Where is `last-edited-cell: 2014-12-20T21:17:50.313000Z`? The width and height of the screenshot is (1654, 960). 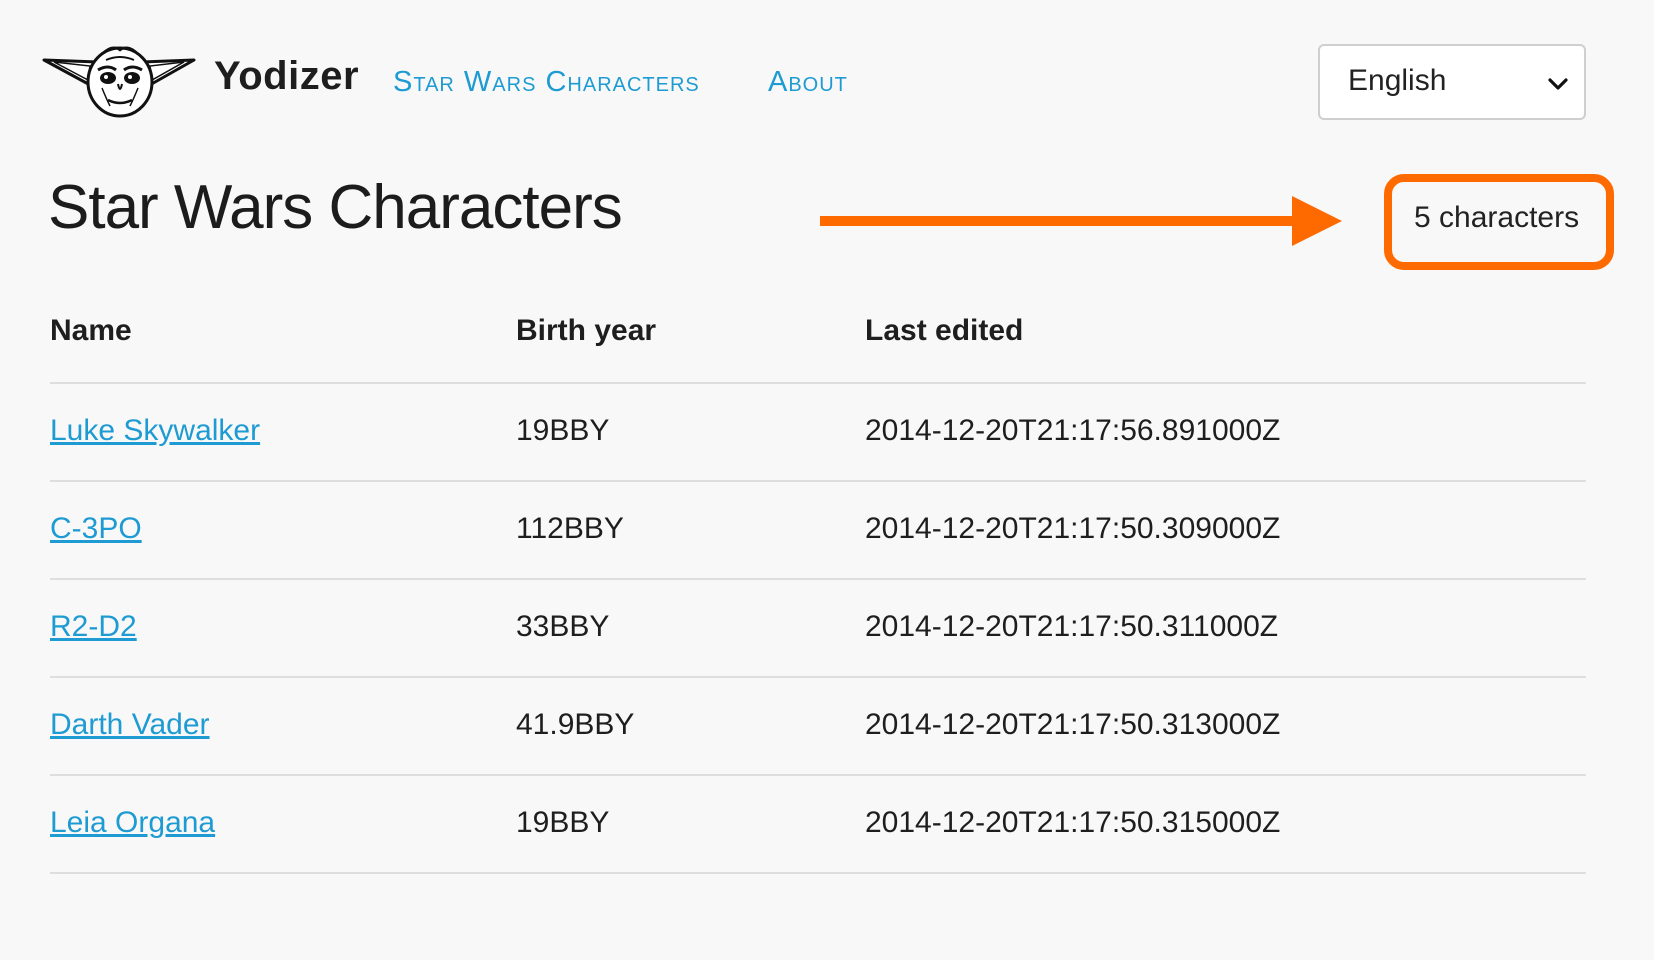
last-edited-cell: 2014-12-20T21:17:50.313000Z is located at coordinates (1073, 724).